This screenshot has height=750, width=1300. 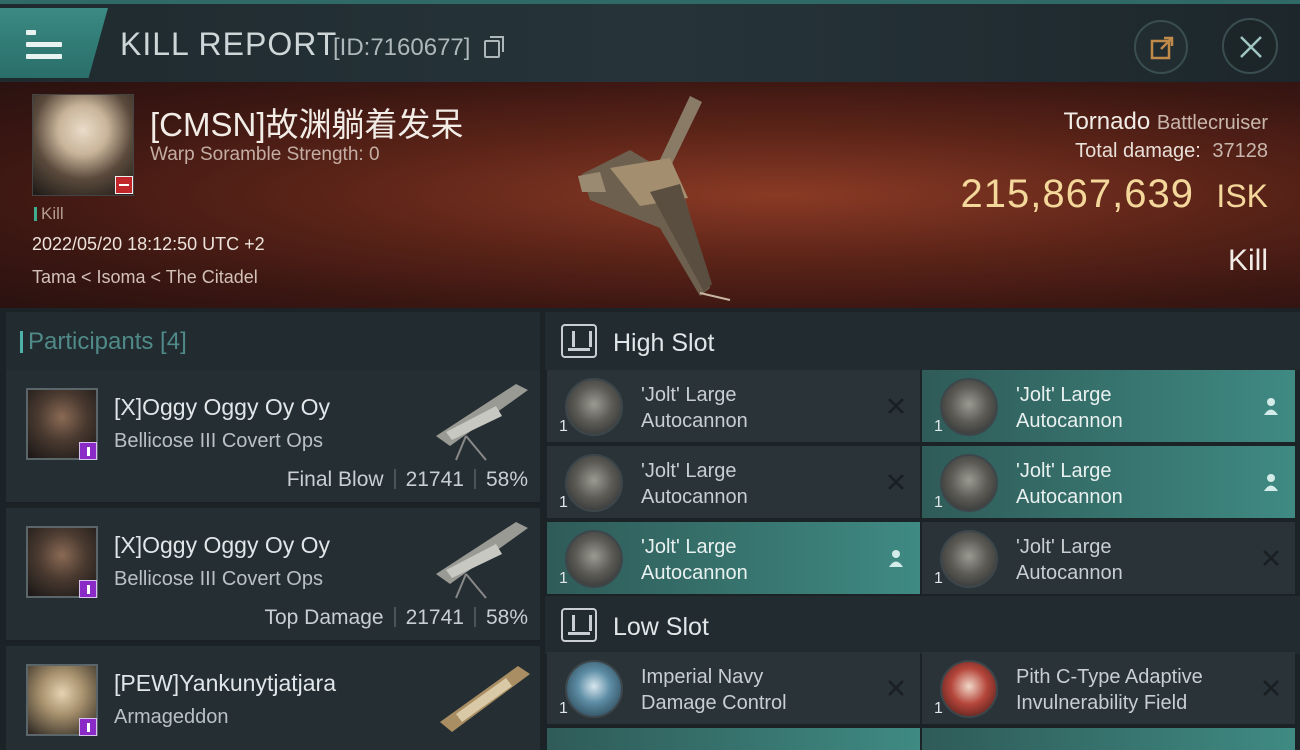 I want to click on participant-damage: 21741, so click(x=434, y=479).